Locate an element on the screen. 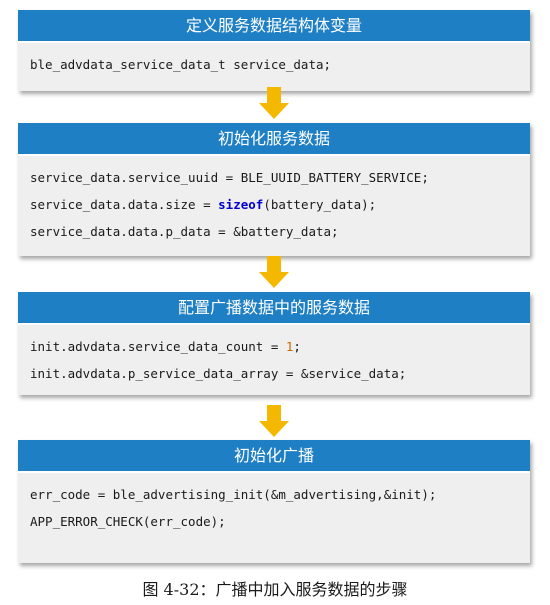  step-title: 初始化广播 is located at coordinates (274, 456).